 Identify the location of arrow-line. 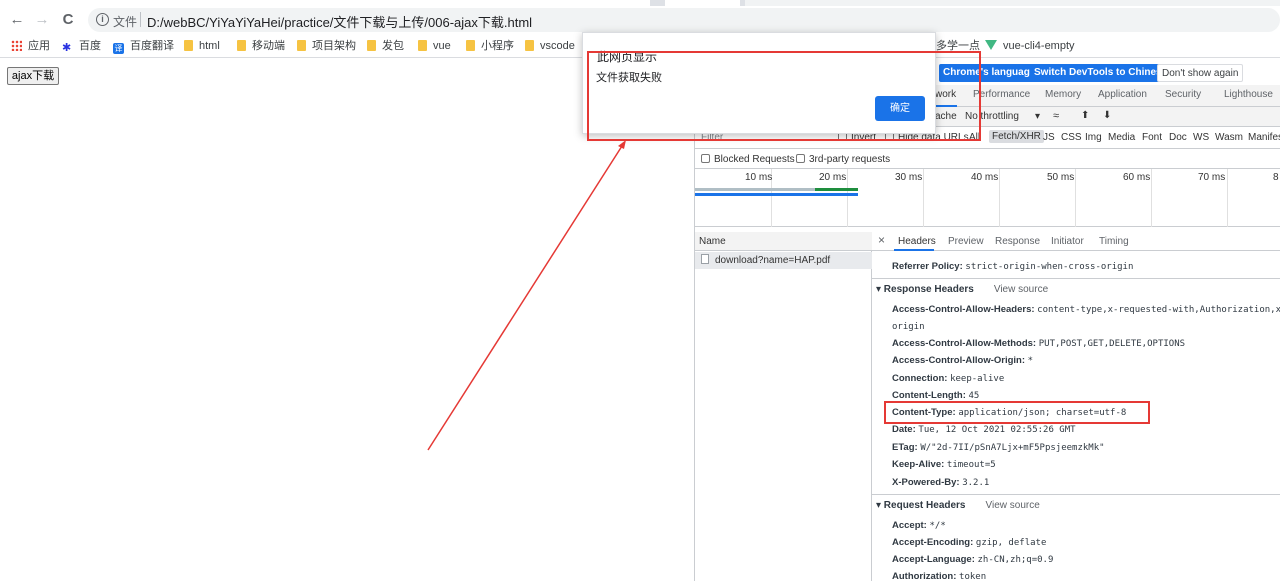
(525, 298).